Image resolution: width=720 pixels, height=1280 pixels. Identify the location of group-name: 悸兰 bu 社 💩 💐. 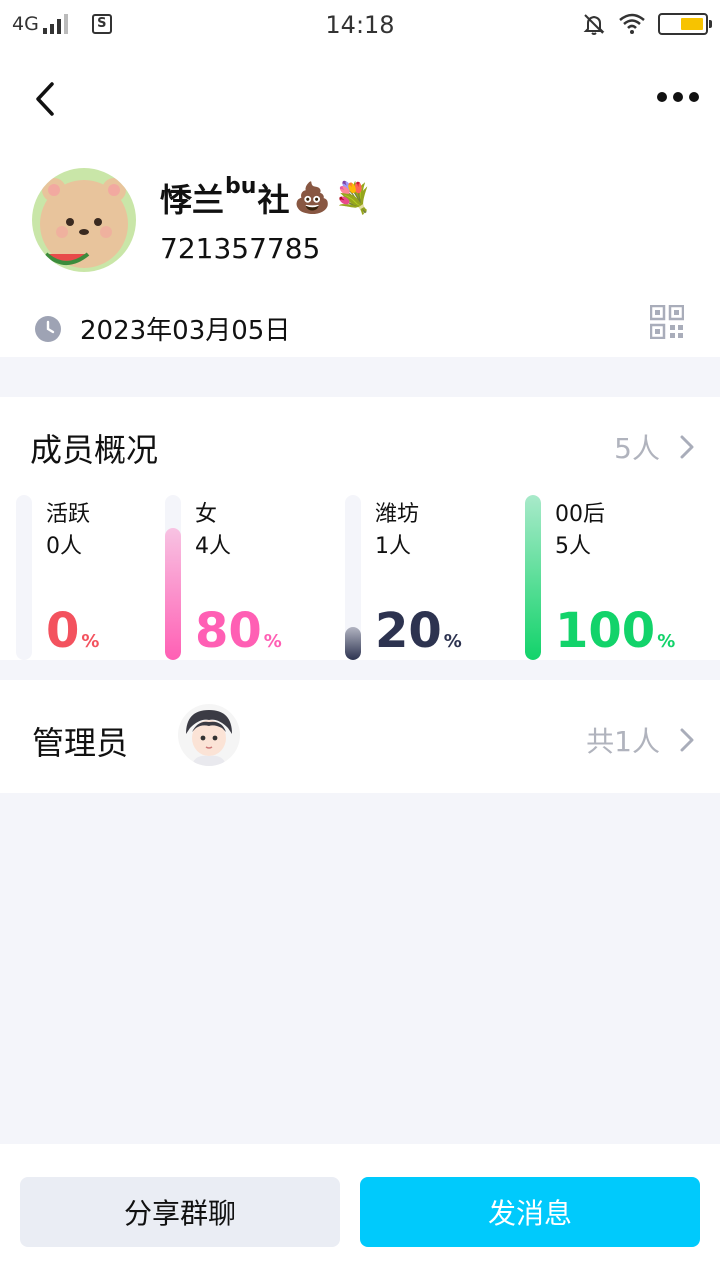
(266, 197).